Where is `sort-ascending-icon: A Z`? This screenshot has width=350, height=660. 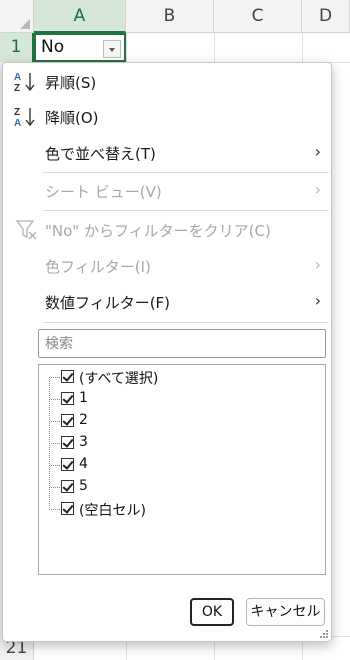 sort-ascending-icon: A Z is located at coordinates (24, 83).